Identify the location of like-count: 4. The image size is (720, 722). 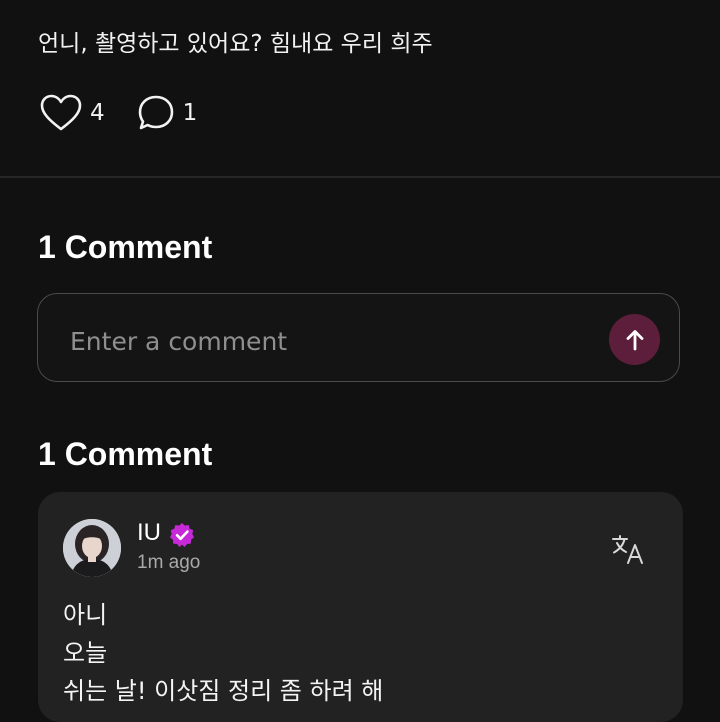
(97, 113).